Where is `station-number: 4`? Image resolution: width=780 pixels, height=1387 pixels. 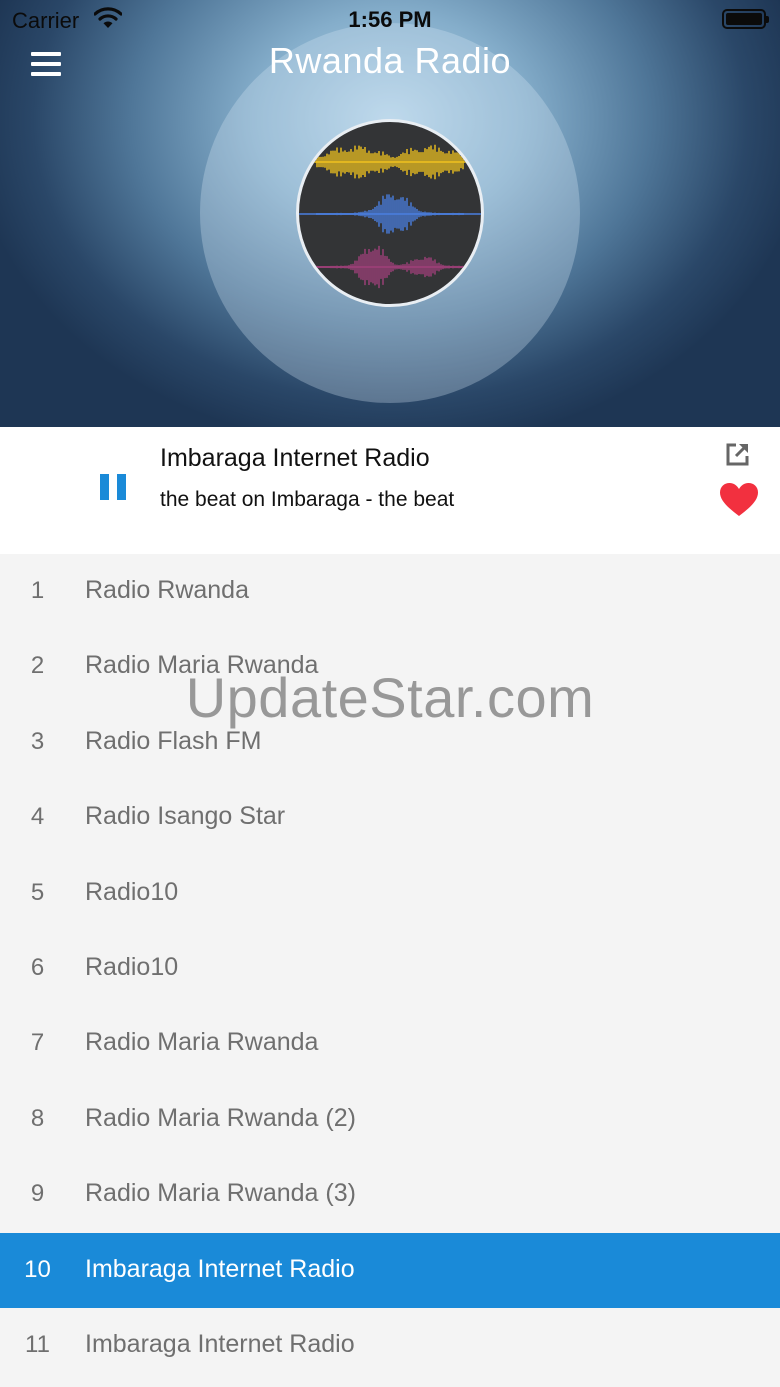
station-number: 4 is located at coordinates (37, 817).